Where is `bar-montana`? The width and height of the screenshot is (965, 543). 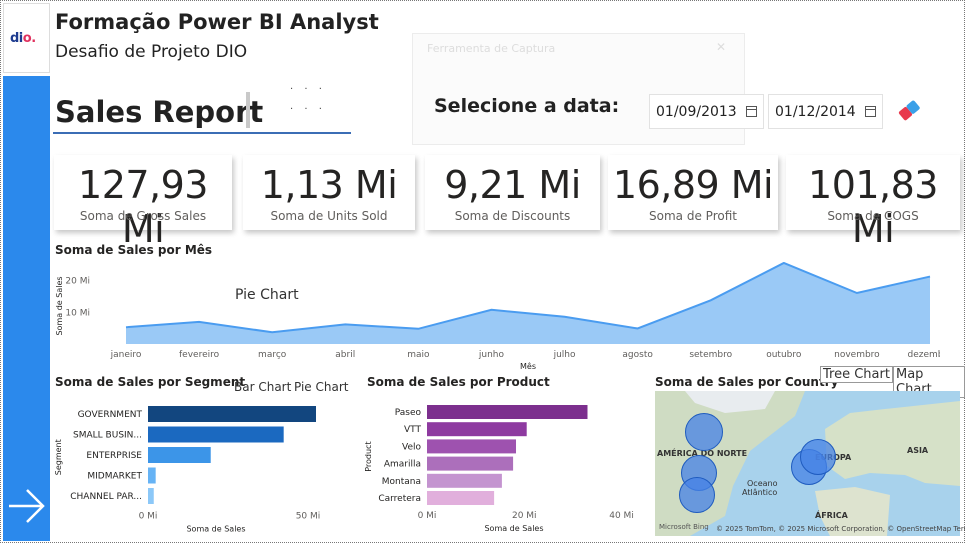 bar-montana is located at coordinates (464, 480).